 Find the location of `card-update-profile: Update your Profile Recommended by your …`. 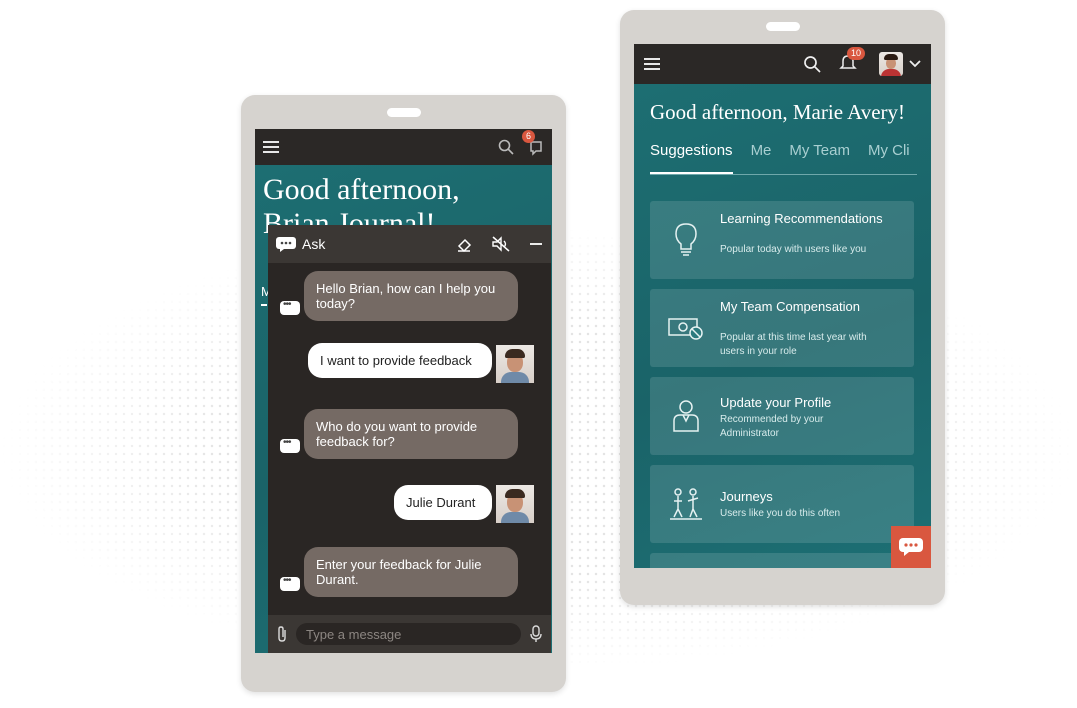

card-update-profile: Update your Profile Recommended by your … is located at coordinates (782, 416).